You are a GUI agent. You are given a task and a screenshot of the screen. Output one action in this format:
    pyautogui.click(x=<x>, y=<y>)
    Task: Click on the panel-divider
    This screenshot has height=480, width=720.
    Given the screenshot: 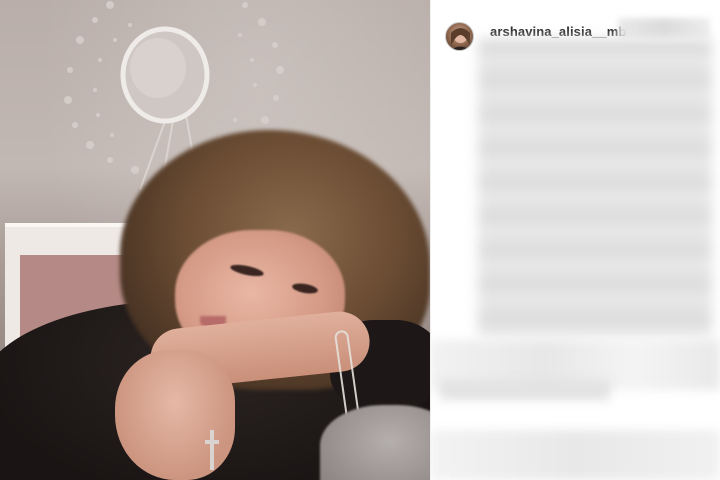 What is the action you would take?
    pyautogui.click(x=430, y=240)
    